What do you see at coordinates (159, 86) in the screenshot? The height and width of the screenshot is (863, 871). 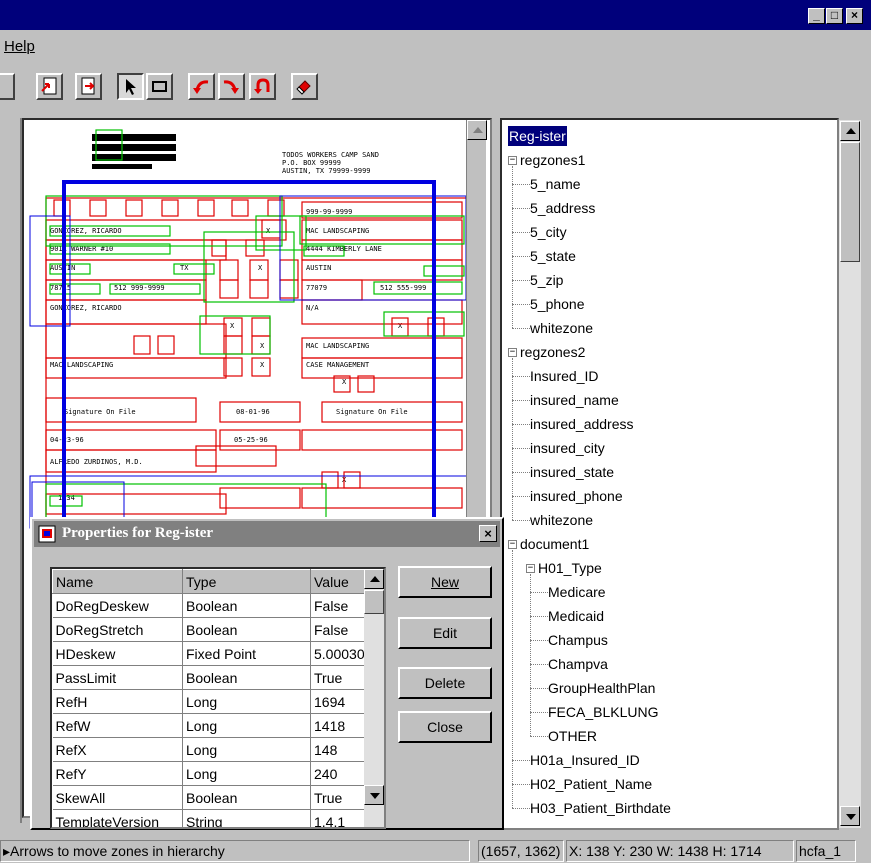 I see `zone-tool-button` at bounding box center [159, 86].